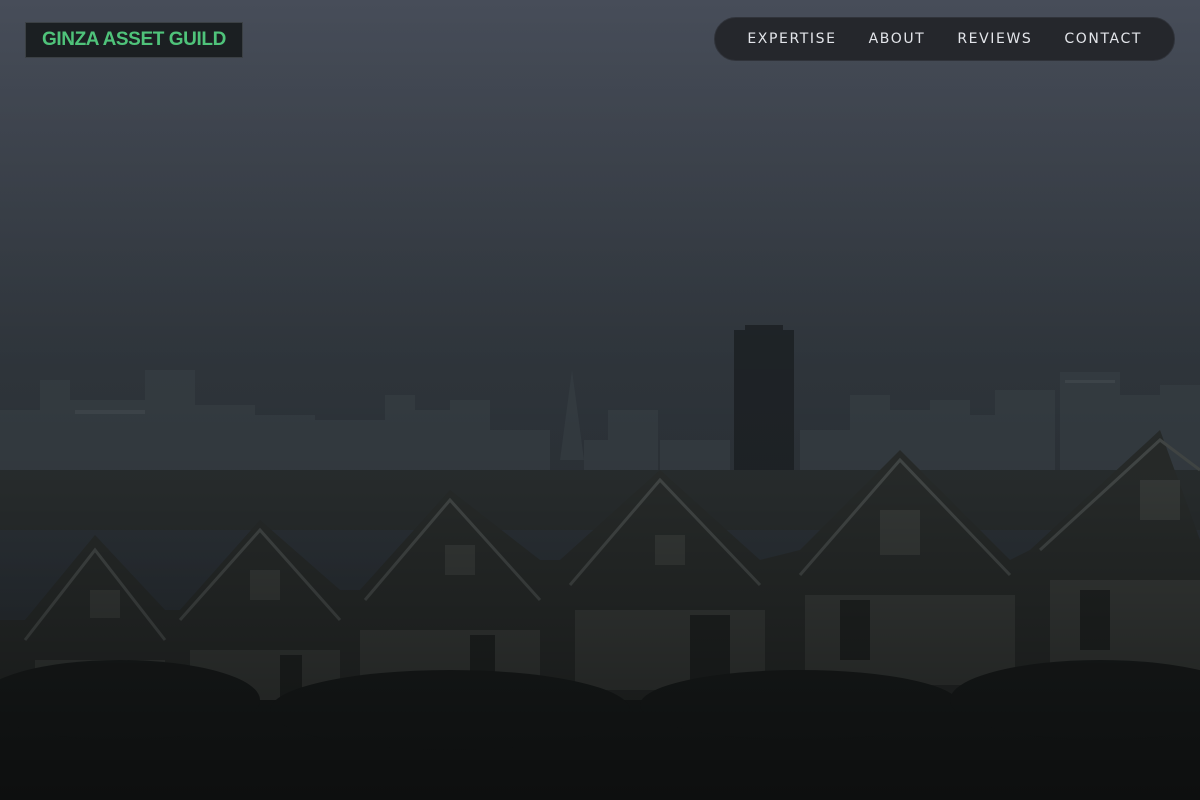 This screenshot has width=1200, height=800. Describe the element at coordinates (994, 39) in the screenshot. I see `nav-link-reviews: REVIEWS` at that location.